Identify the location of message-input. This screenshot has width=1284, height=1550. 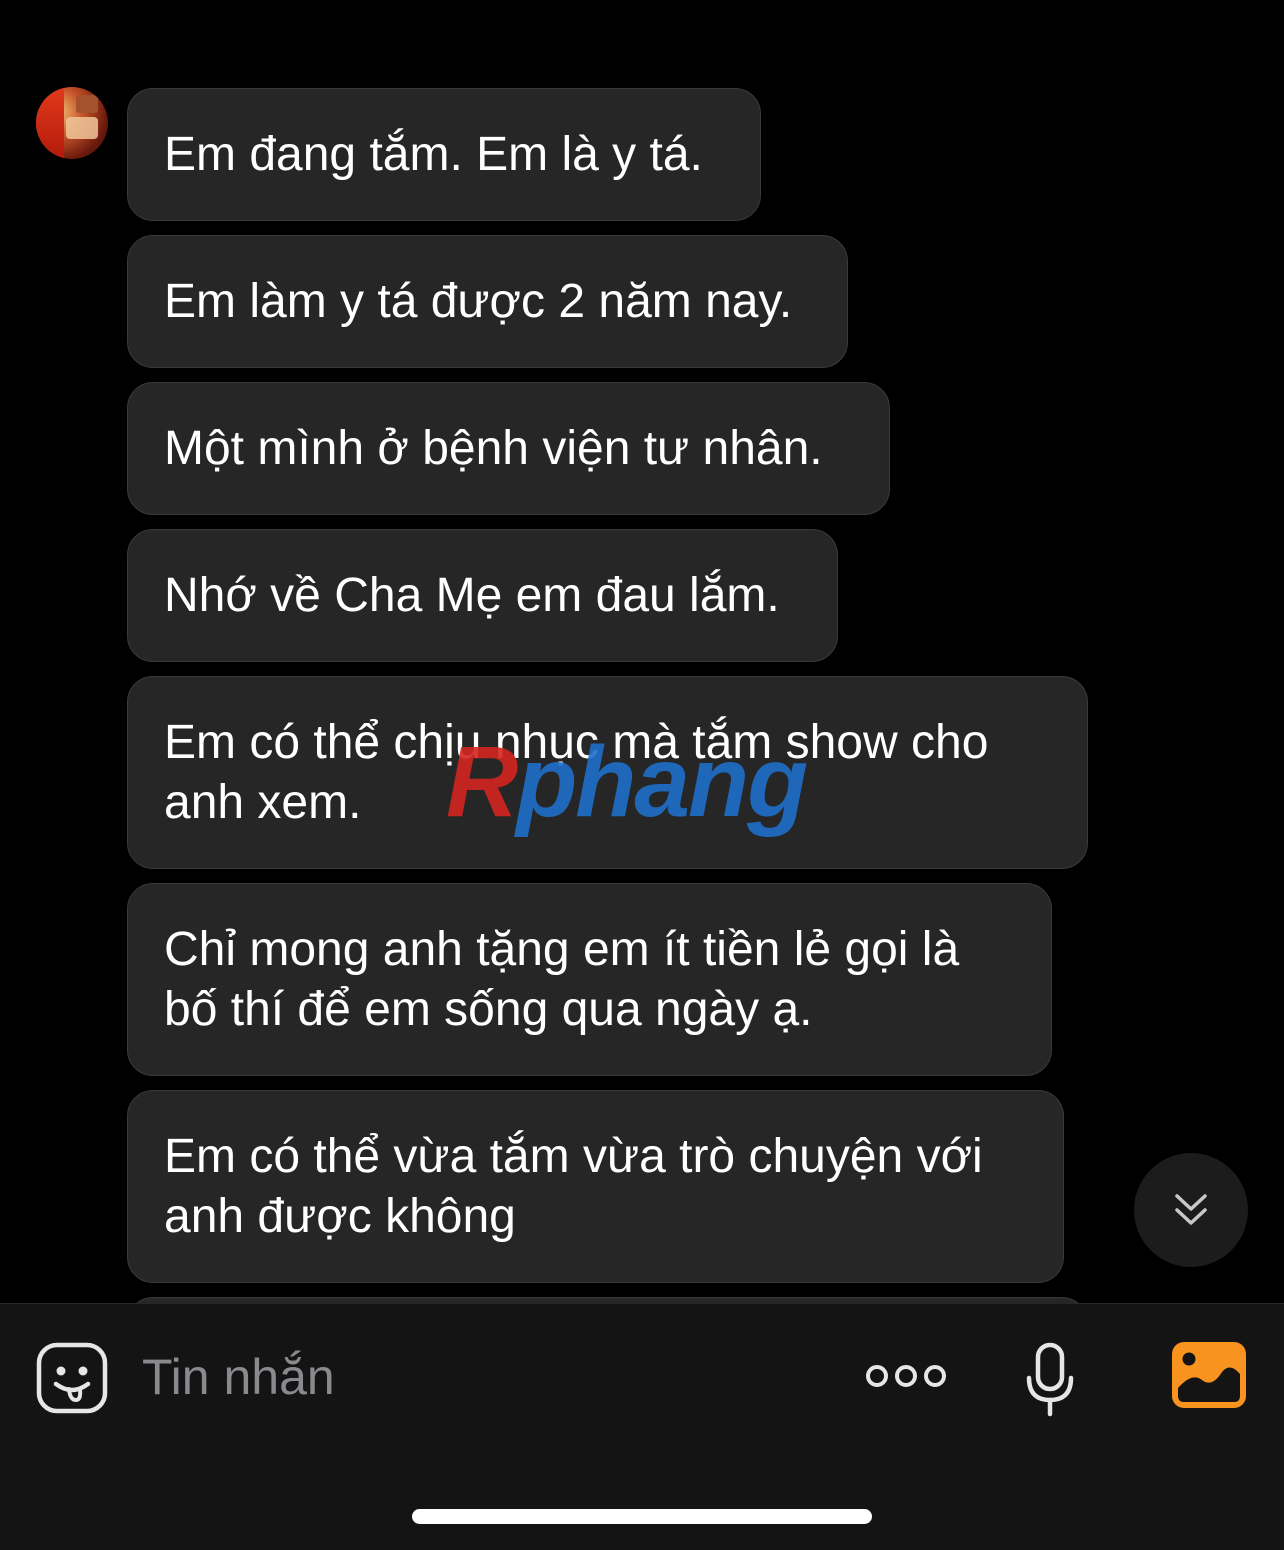
(442, 1377).